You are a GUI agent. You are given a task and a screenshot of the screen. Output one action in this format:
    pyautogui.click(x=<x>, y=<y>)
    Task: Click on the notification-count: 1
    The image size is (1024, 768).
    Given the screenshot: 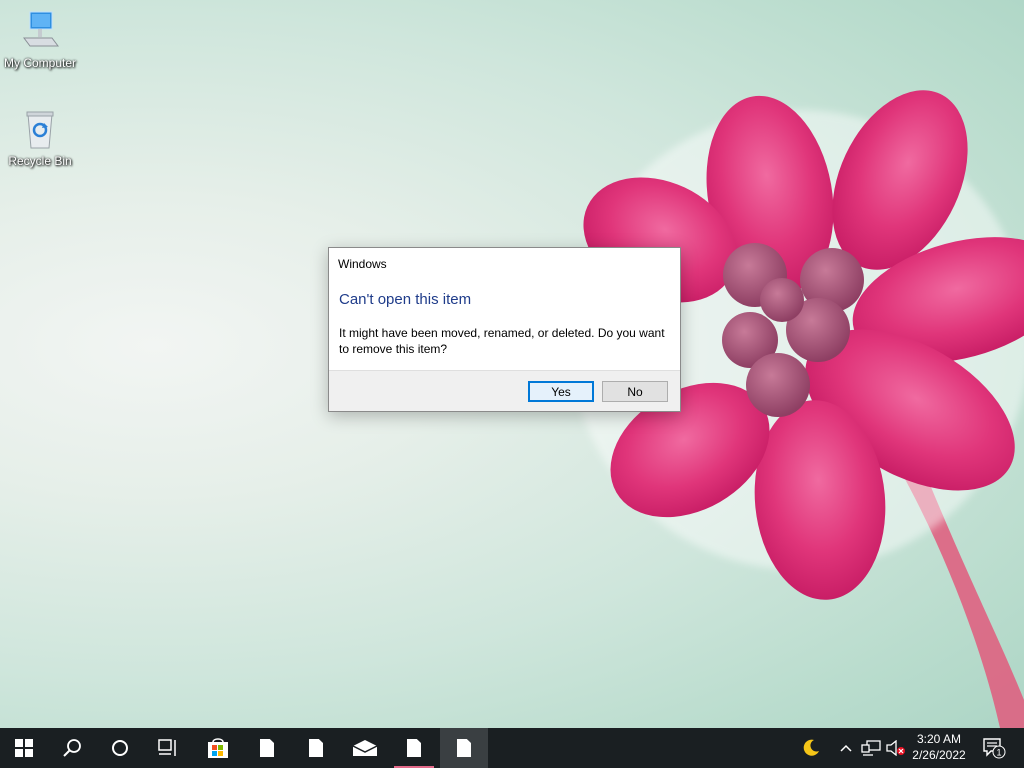 What is the action you would take?
    pyautogui.click(x=998, y=753)
    